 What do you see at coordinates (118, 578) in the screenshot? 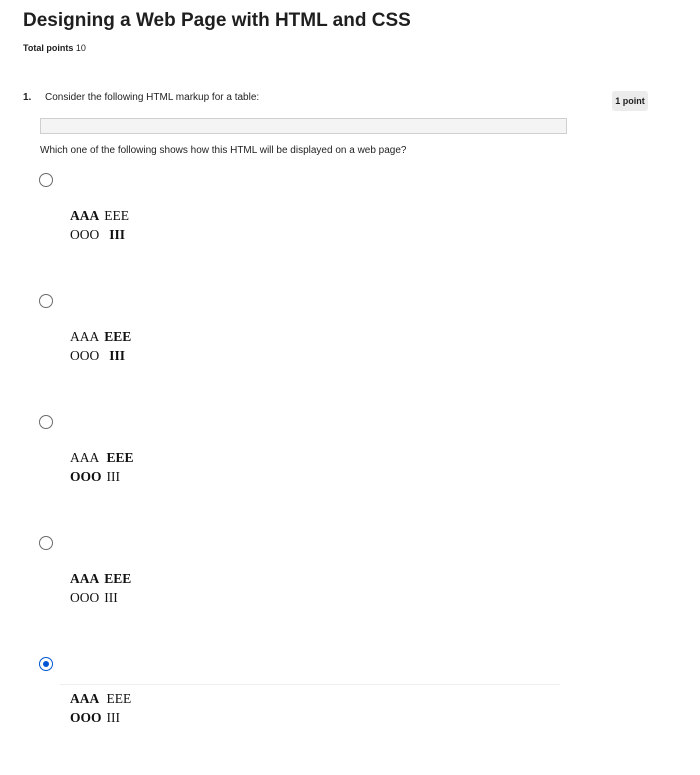
I see `option-4-cell-eee: EEE` at bounding box center [118, 578].